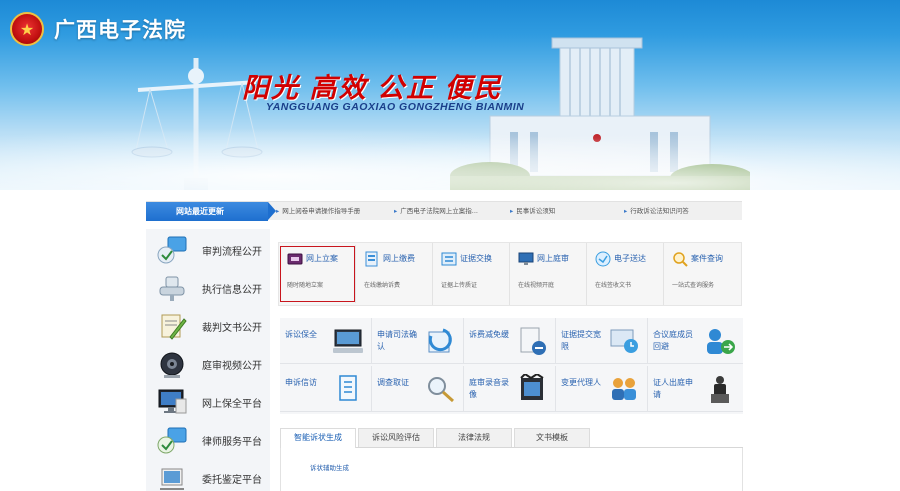  I want to click on judgment-document-icon, so click(174, 327).